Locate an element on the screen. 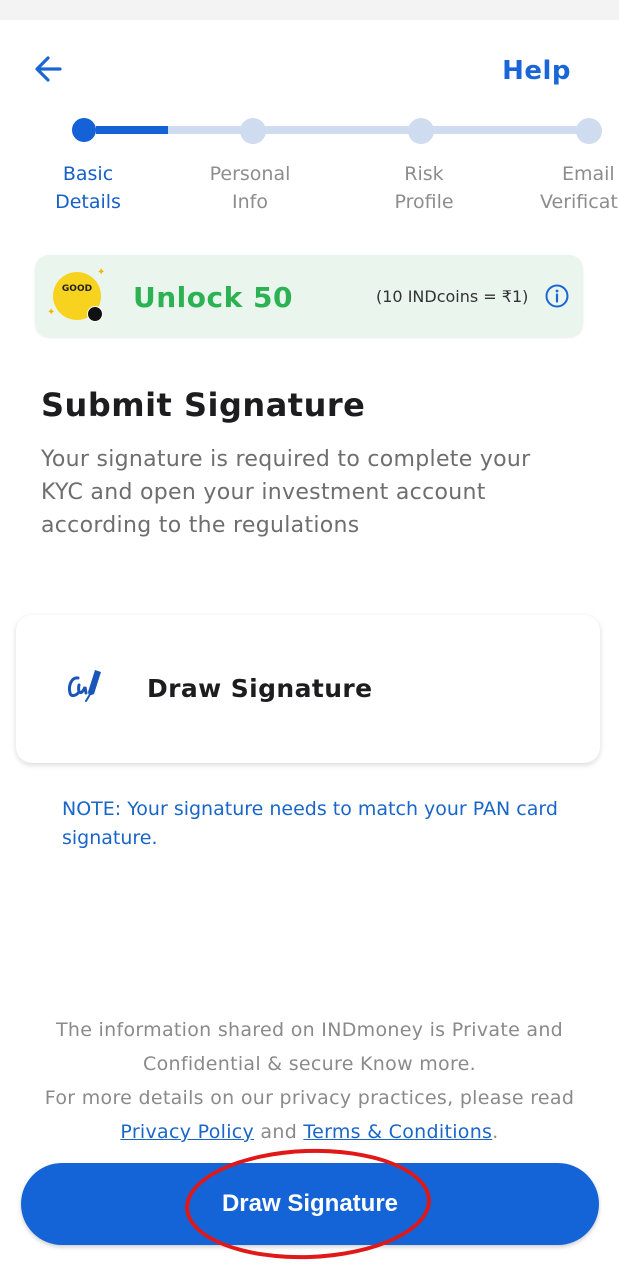  draw-signature-label: Draw Signature is located at coordinates (260, 688).